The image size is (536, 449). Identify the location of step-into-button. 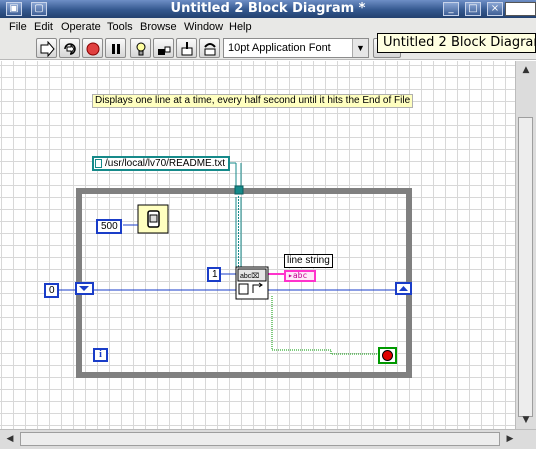
(186, 48).